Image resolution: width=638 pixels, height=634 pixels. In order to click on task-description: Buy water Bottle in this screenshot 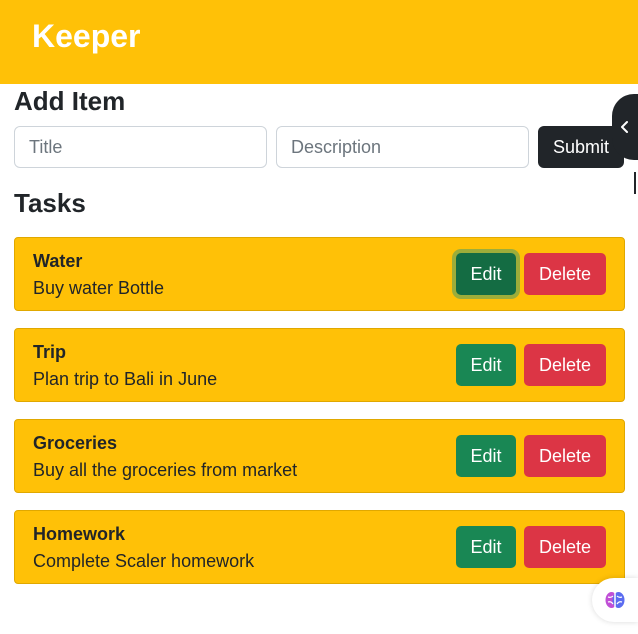, I will do `click(99, 288)`.